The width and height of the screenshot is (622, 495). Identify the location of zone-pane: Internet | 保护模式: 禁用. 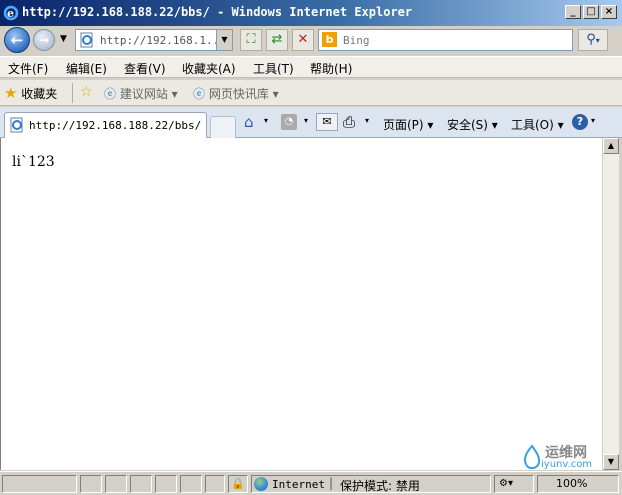
(371, 484).